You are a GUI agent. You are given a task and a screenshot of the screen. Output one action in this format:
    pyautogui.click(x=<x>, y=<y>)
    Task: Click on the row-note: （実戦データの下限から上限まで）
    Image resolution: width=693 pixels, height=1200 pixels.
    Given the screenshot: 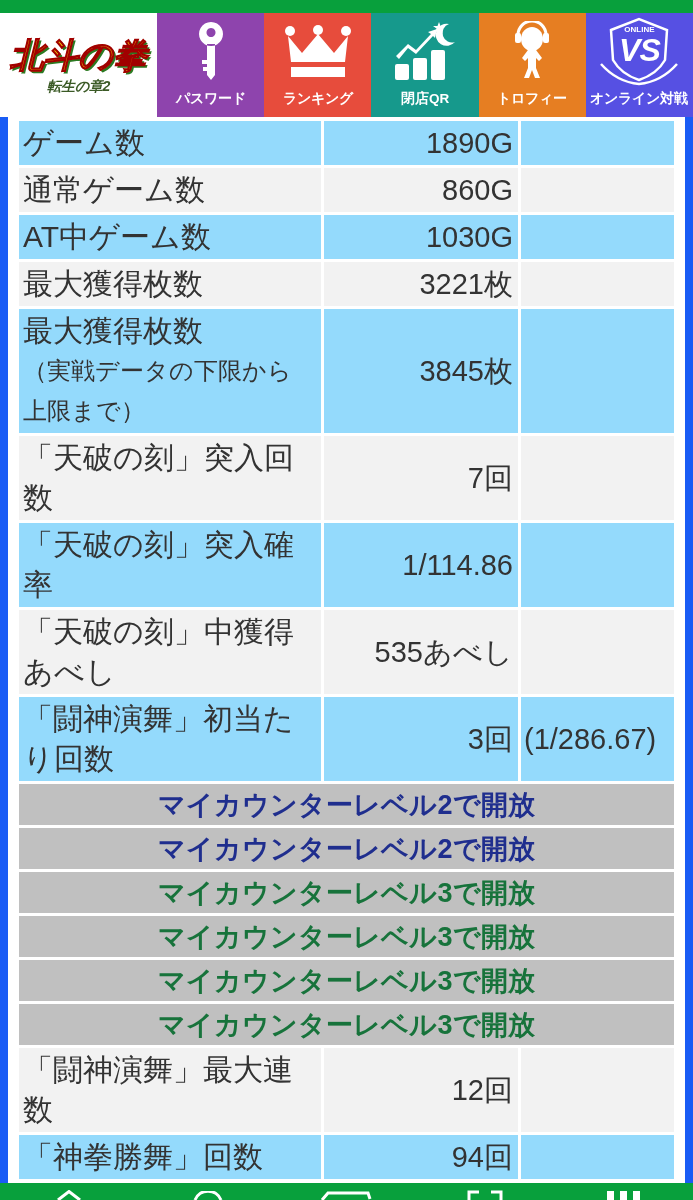 What is the action you would take?
    pyautogui.click(x=158, y=391)
    